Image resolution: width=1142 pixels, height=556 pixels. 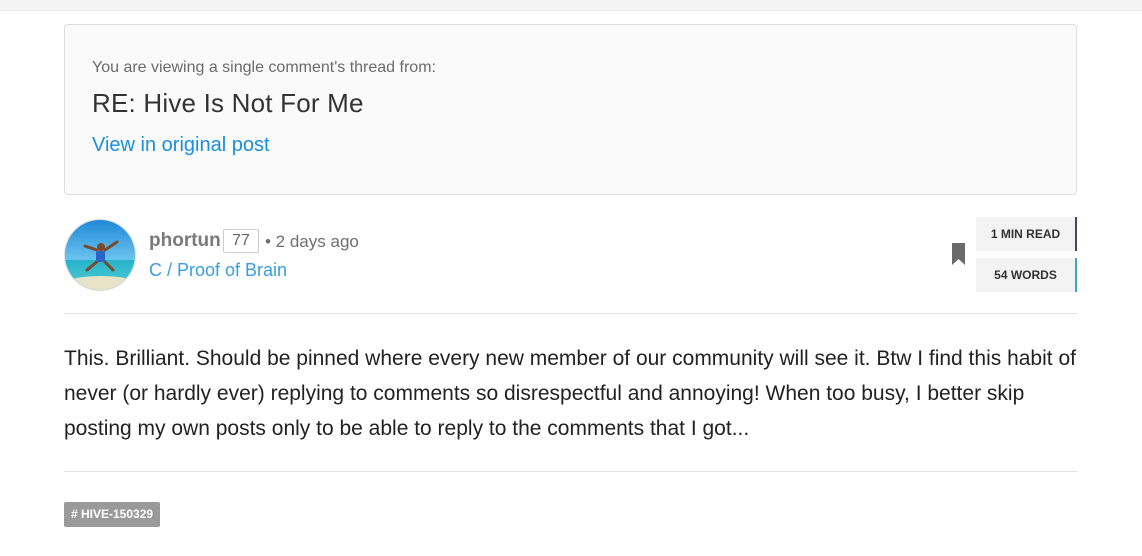 What do you see at coordinates (958, 254) in the screenshot?
I see `bookmark-icon` at bounding box center [958, 254].